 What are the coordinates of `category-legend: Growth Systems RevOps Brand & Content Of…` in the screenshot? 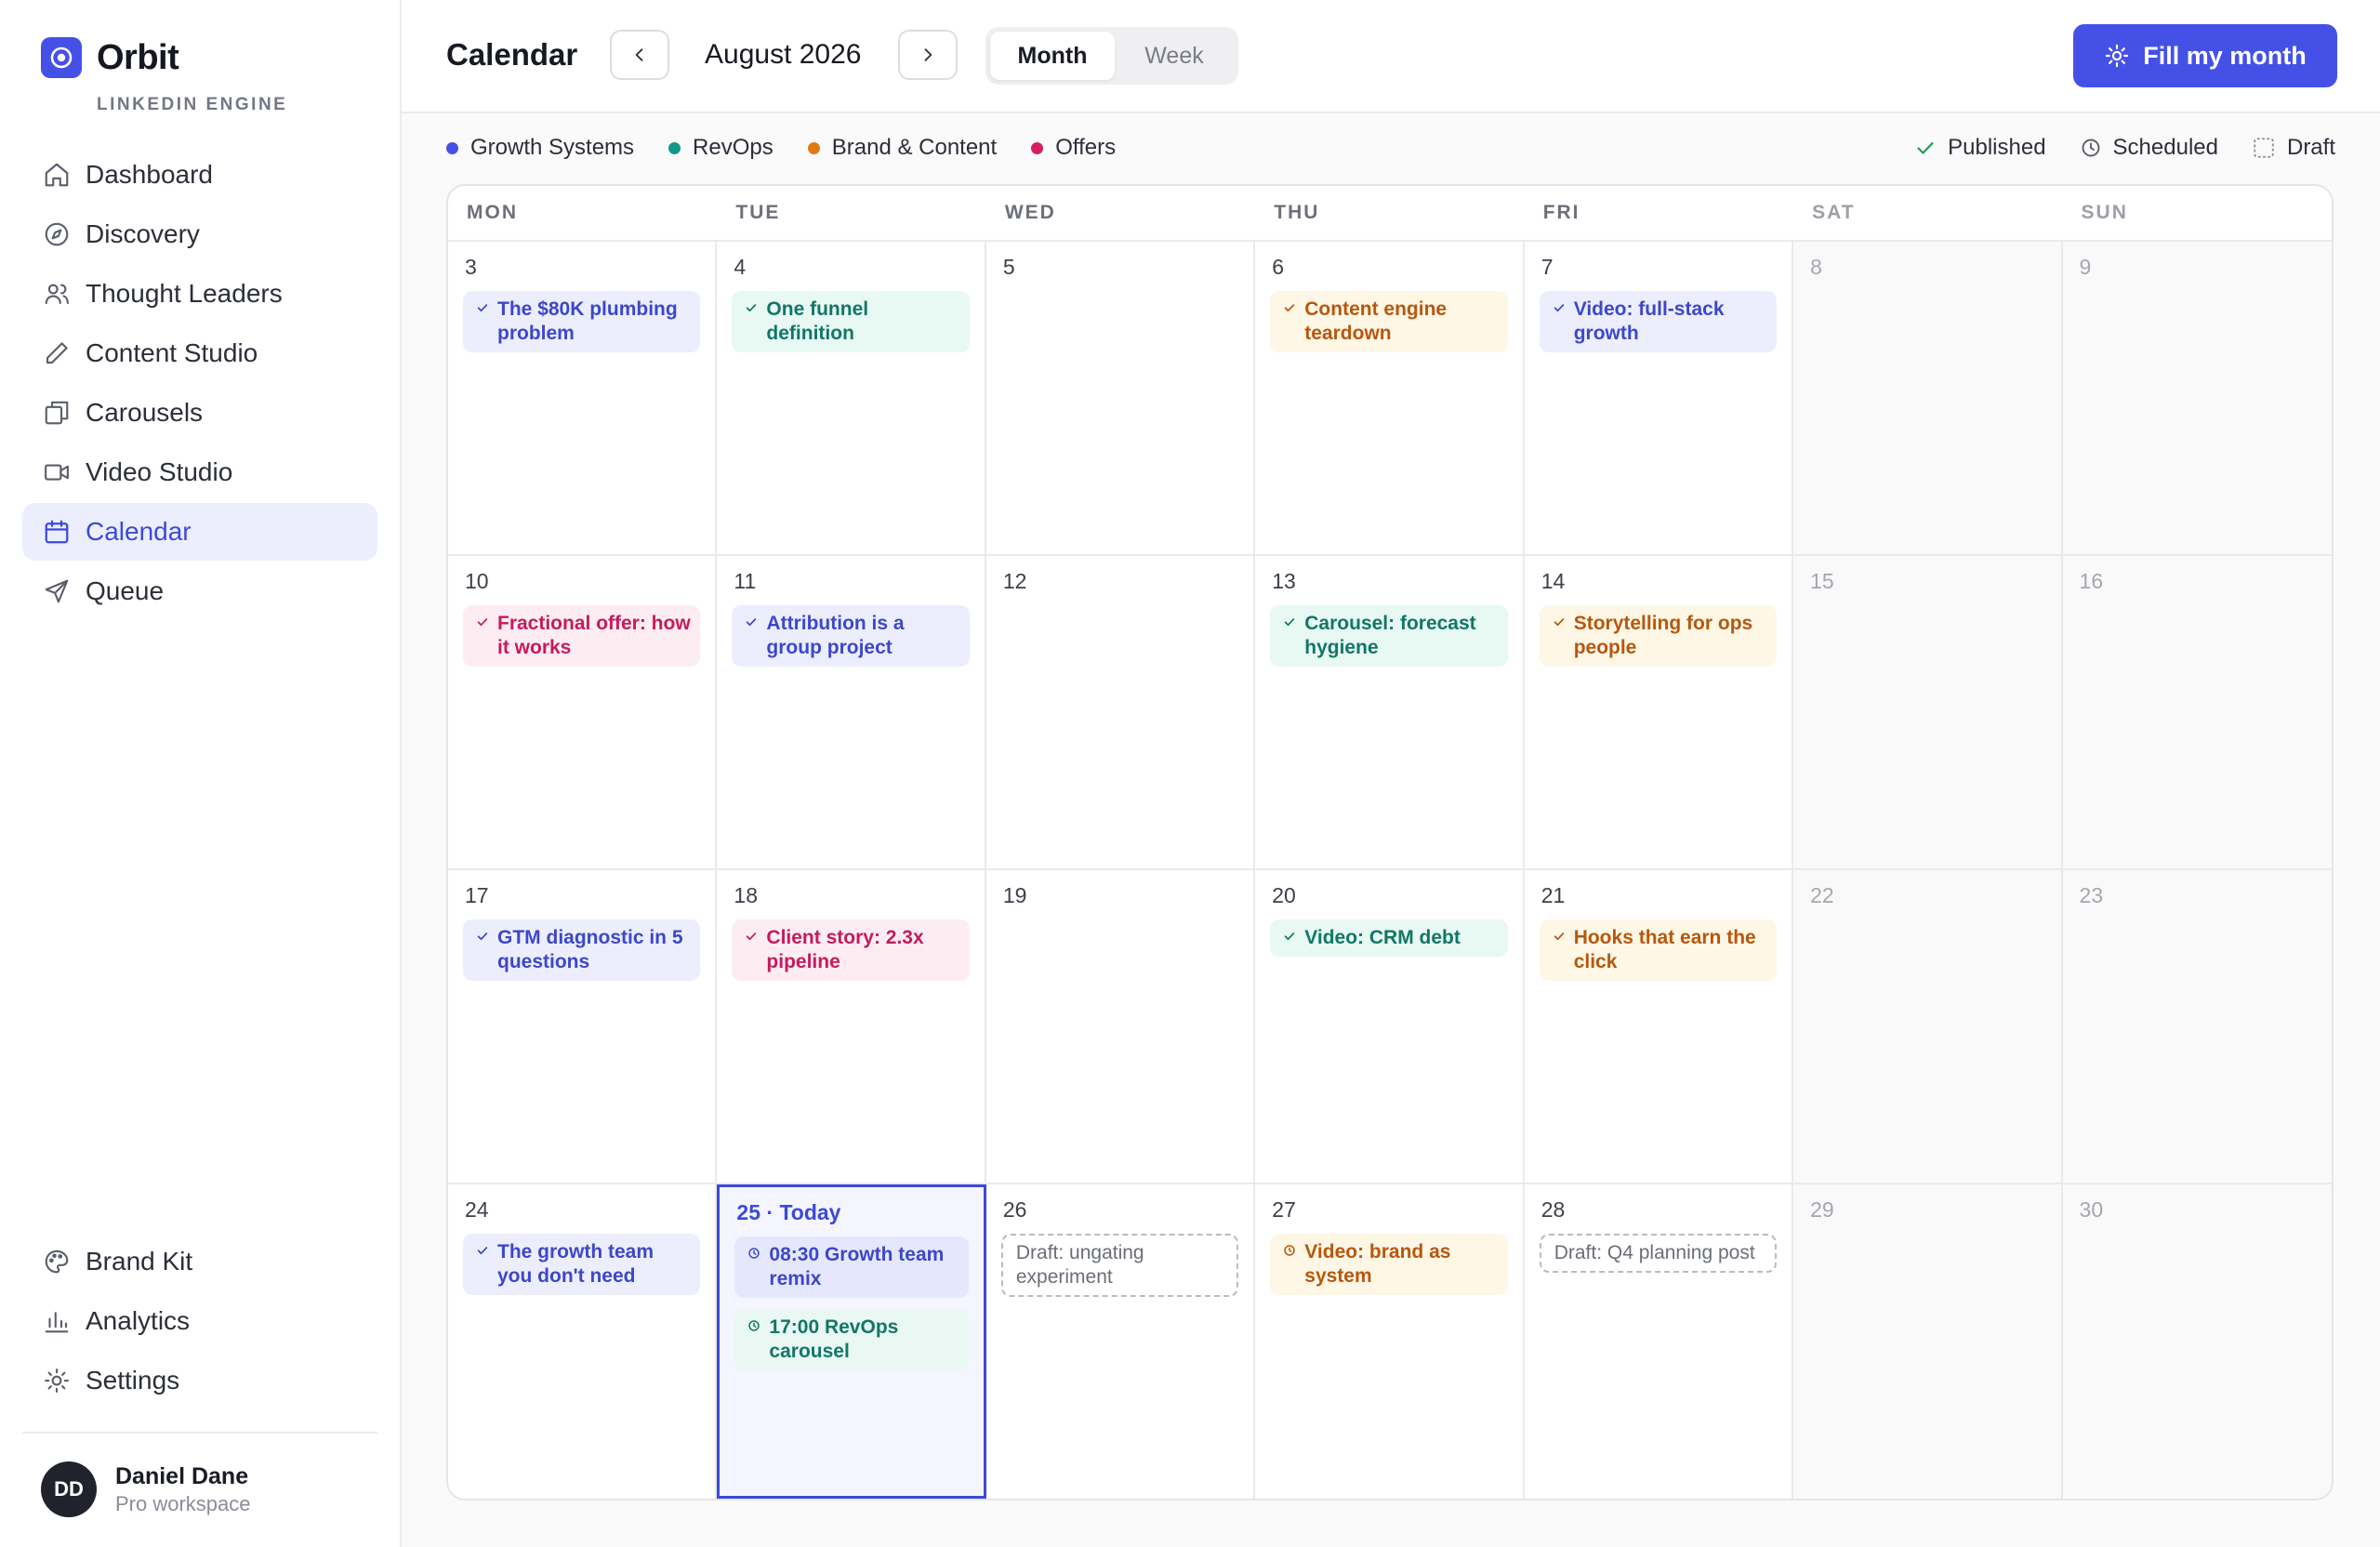 It's located at (798, 148).